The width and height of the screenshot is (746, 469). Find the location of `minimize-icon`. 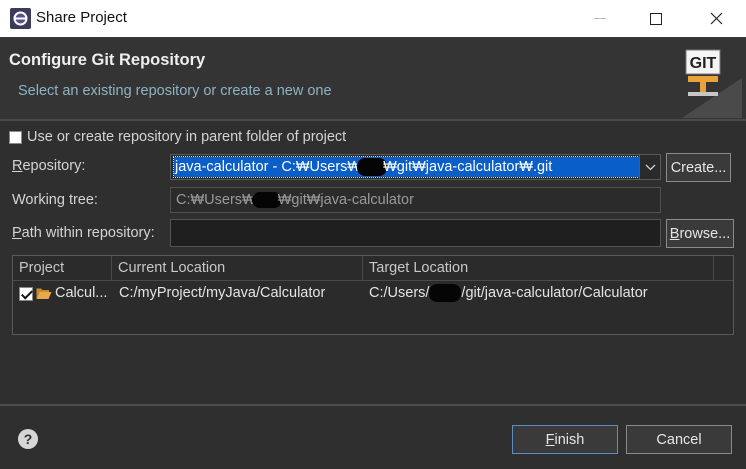

minimize-icon is located at coordinates (600, 18).